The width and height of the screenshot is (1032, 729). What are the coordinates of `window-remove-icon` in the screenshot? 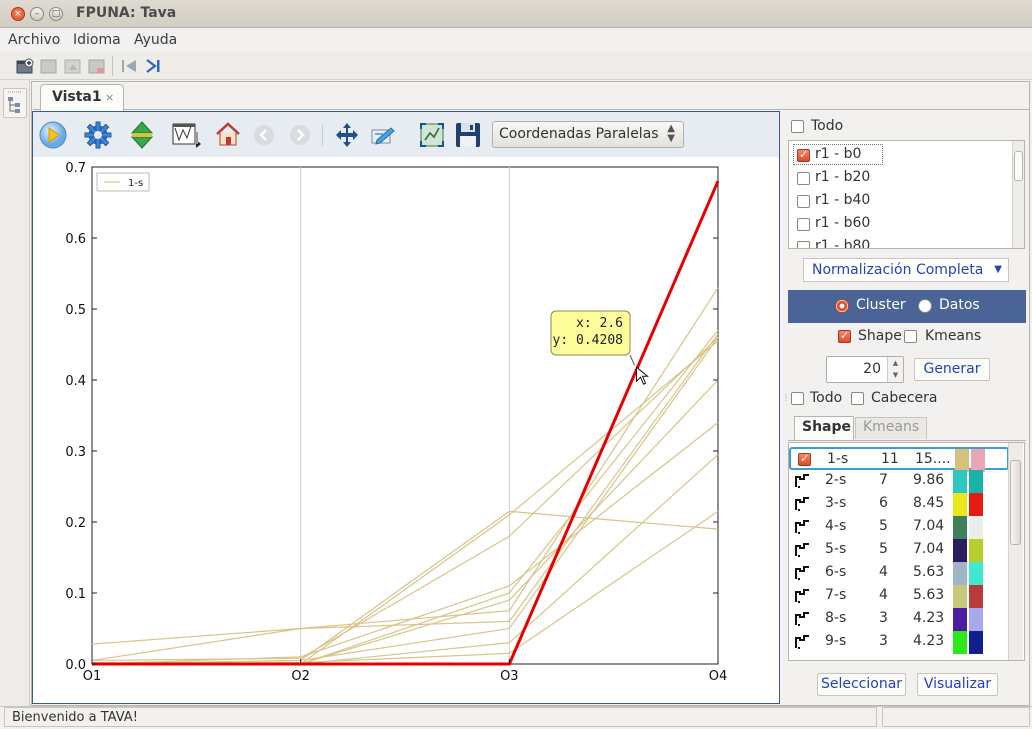 It's located at (96, 66).